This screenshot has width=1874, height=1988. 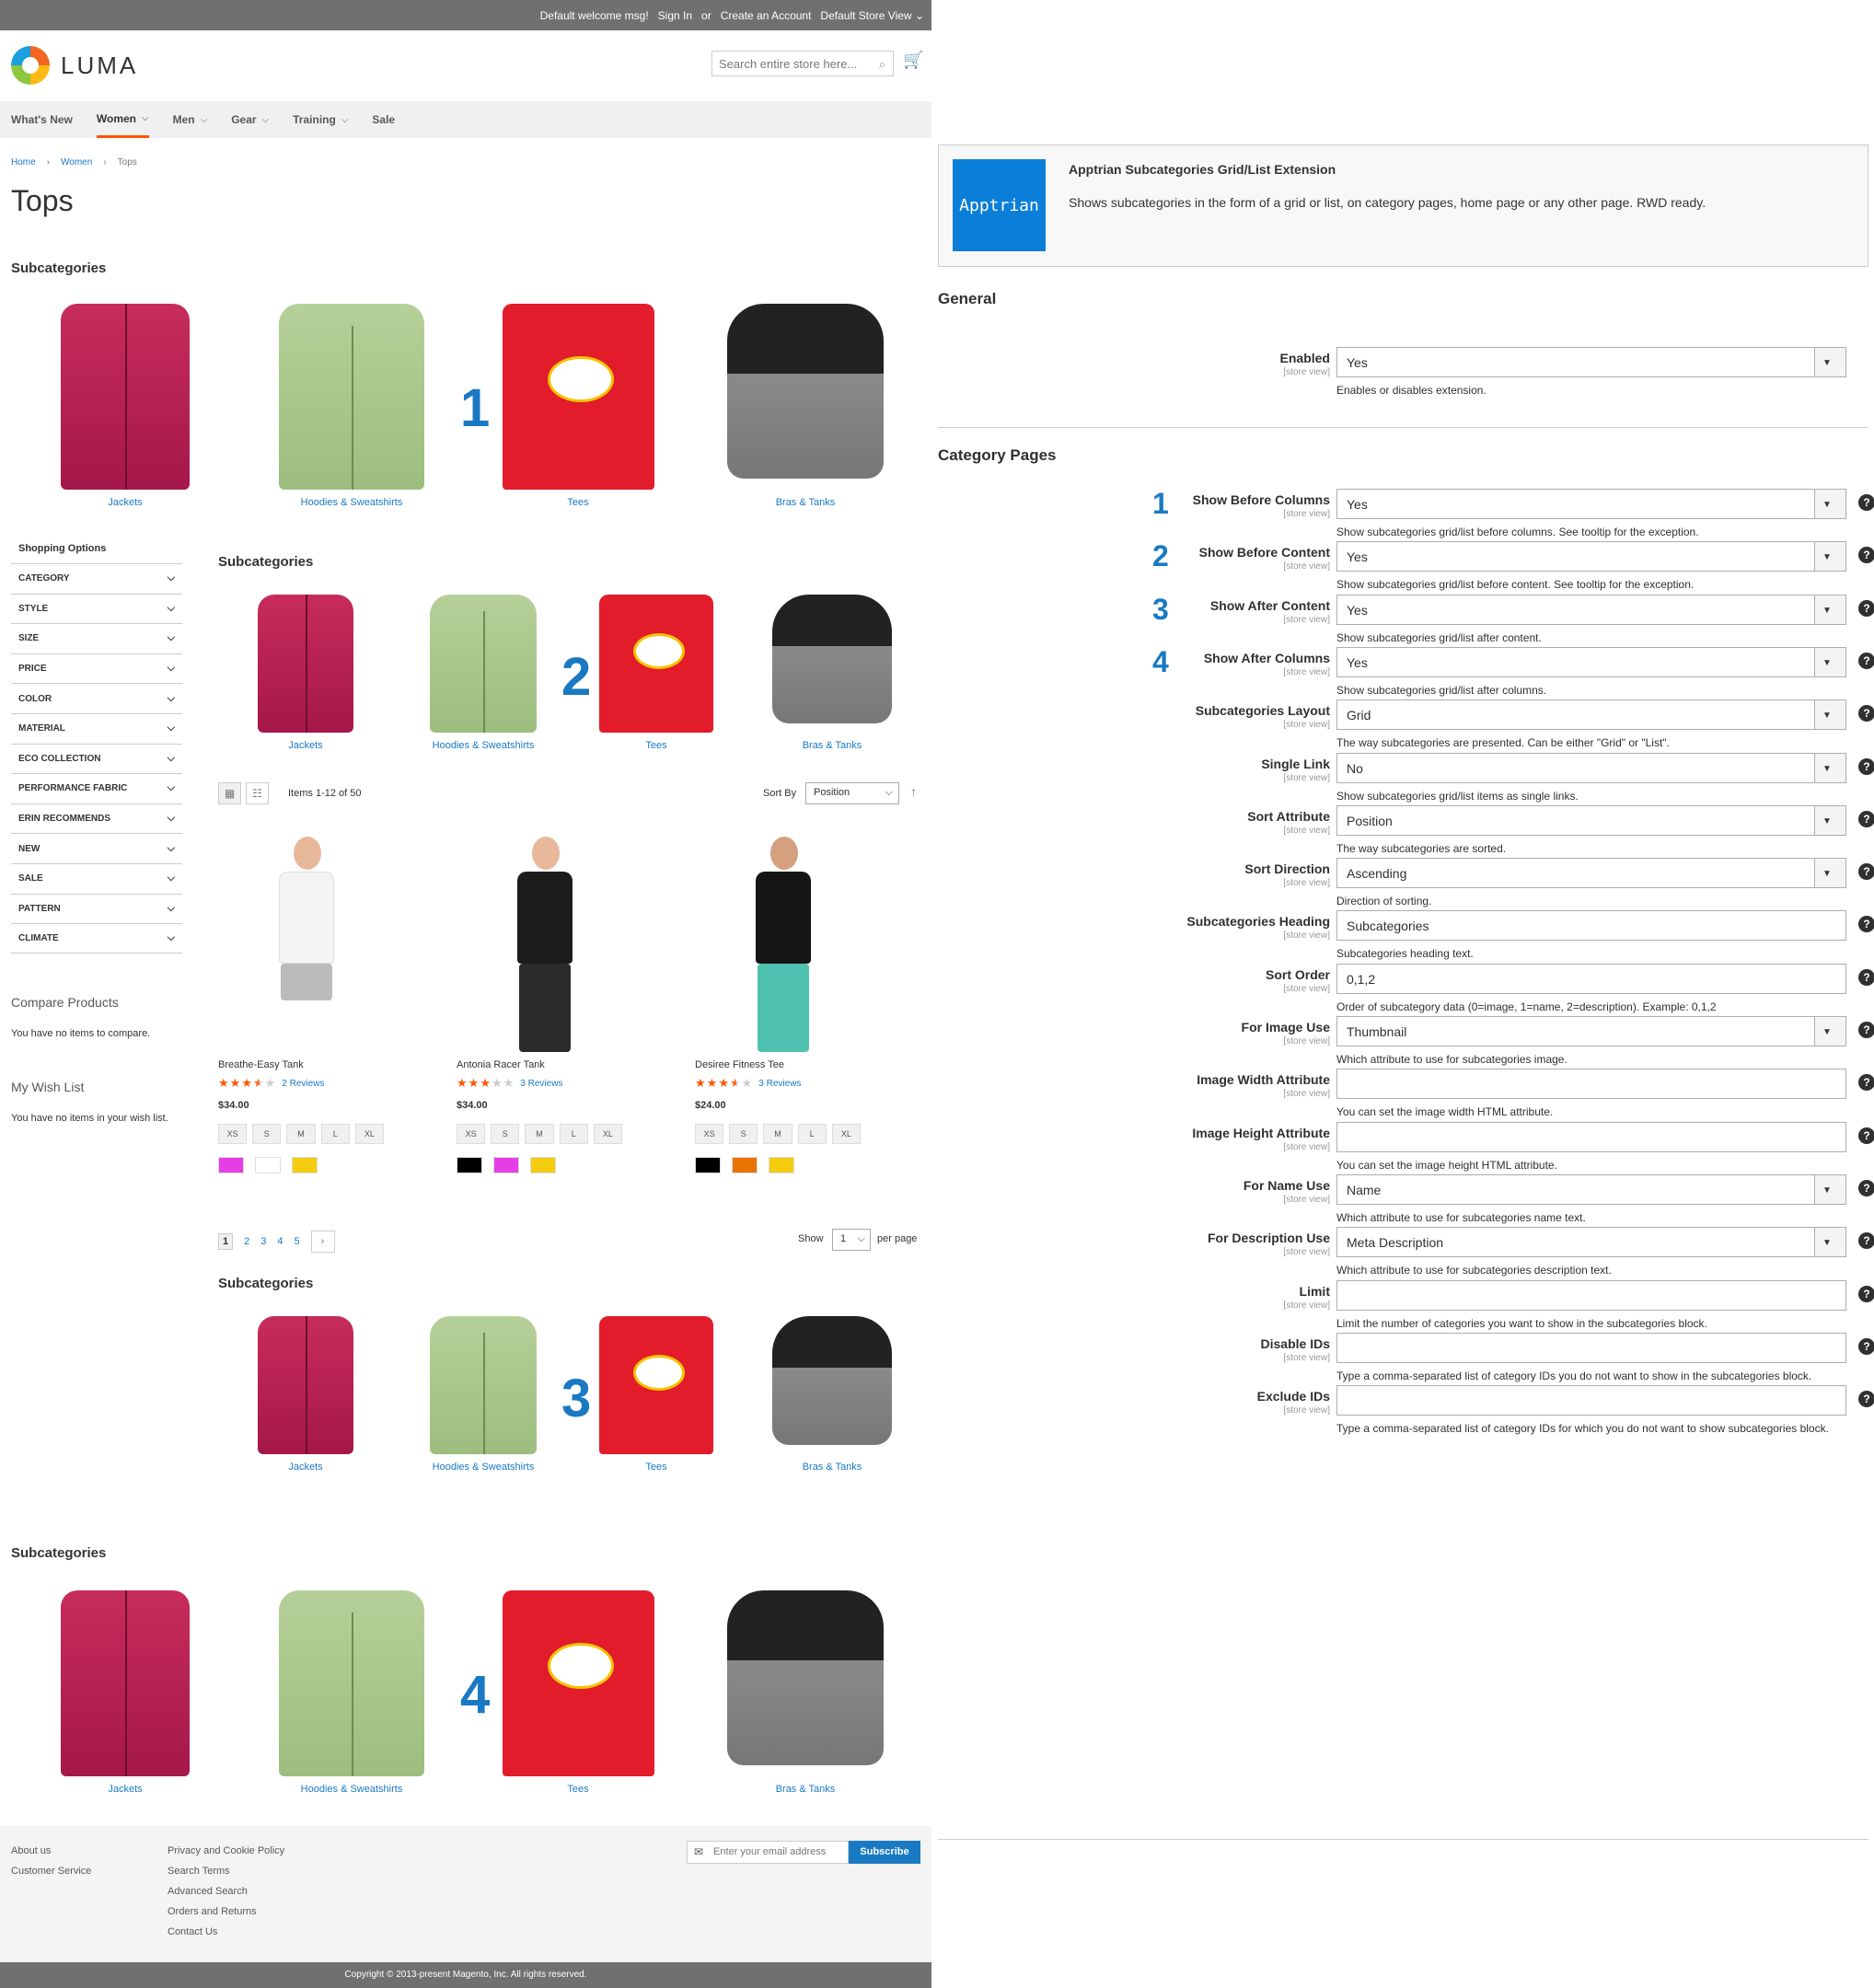 What do you see at coordinates (96, 669) in the screenshot?
I see `filter-option: PRICE ⌵` at bounding box center [96, 669].